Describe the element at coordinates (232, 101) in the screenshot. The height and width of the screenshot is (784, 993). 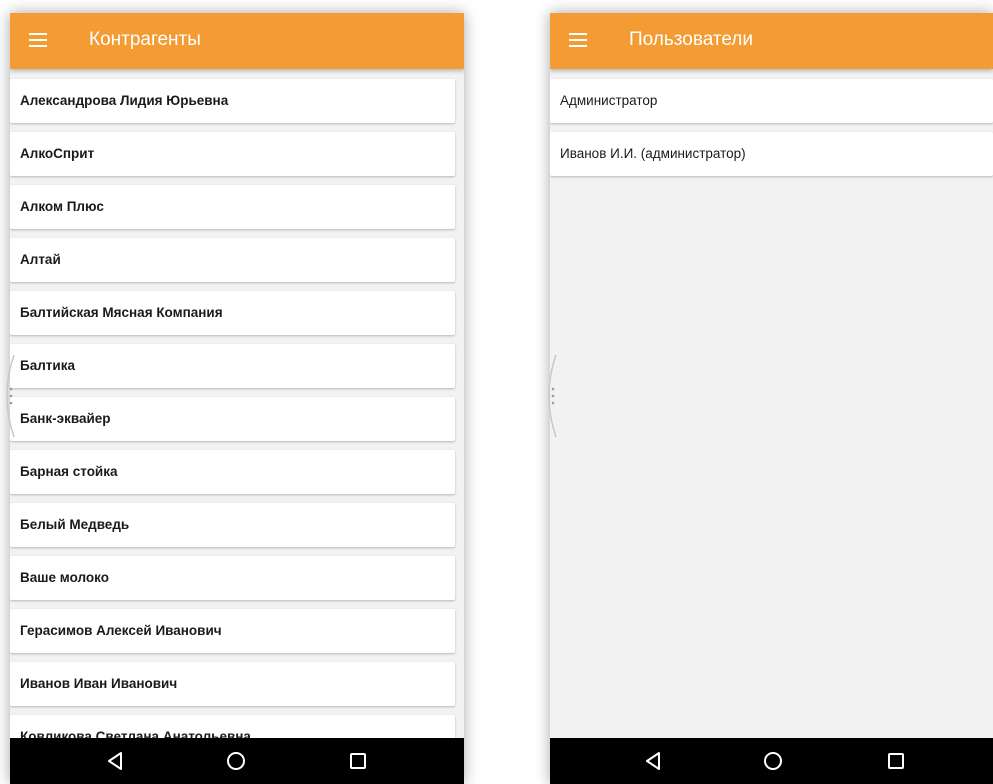
I see `list-item: Александрова Лидия Юрьевна` at that location.